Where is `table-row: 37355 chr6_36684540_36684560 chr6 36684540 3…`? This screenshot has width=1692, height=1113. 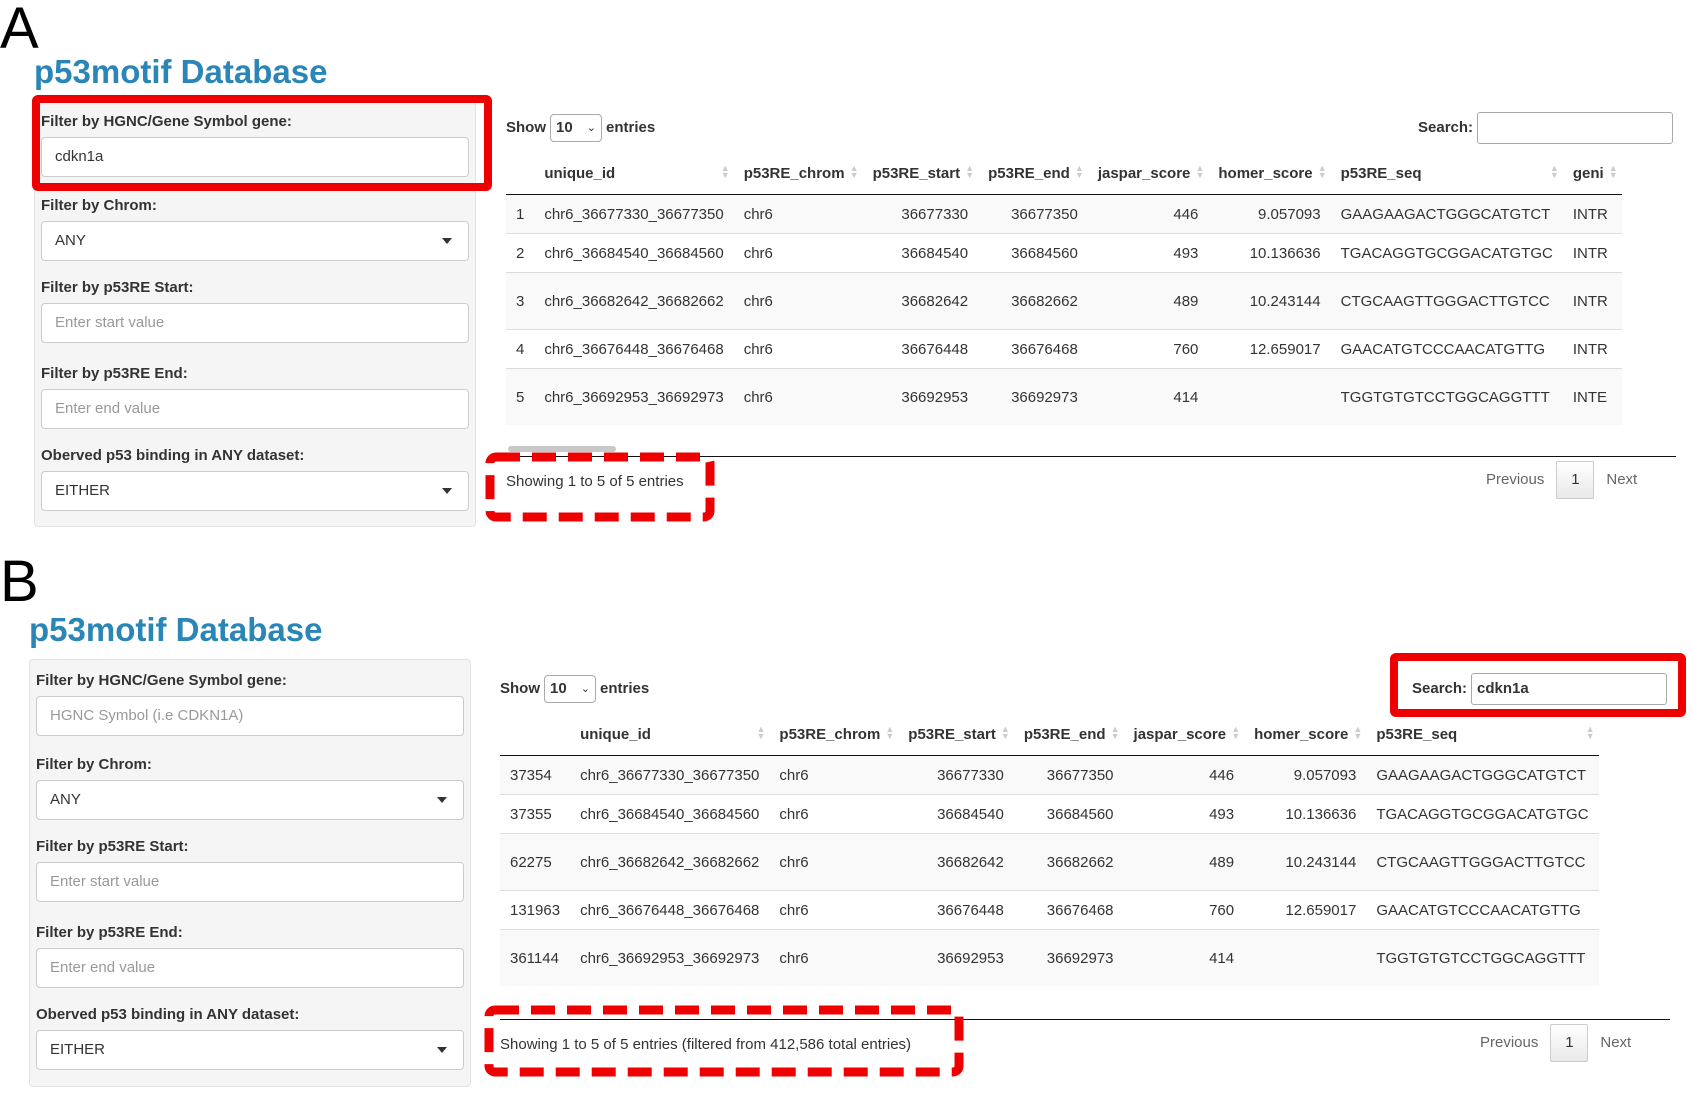 table-row: 37355 chr6_36684540_36684560 chr6 36684540 3… is located at coordinates (1049, 814).